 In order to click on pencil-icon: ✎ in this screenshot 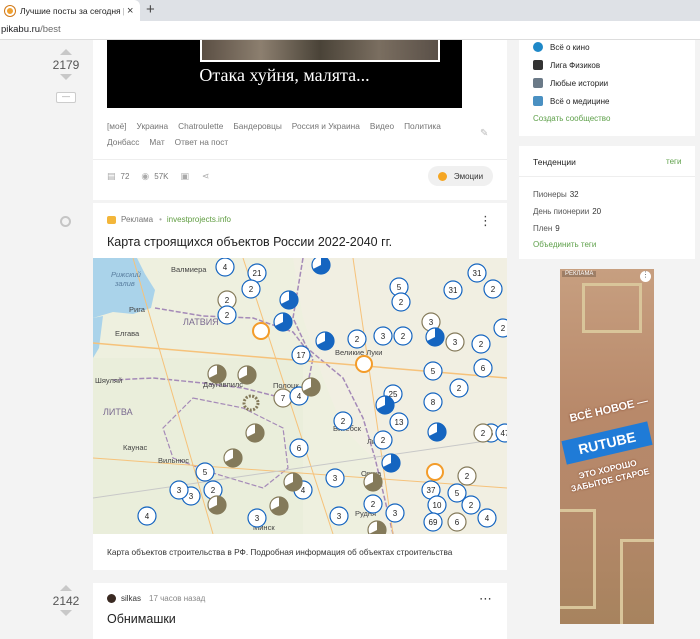, I will do `click(484, 133)`.